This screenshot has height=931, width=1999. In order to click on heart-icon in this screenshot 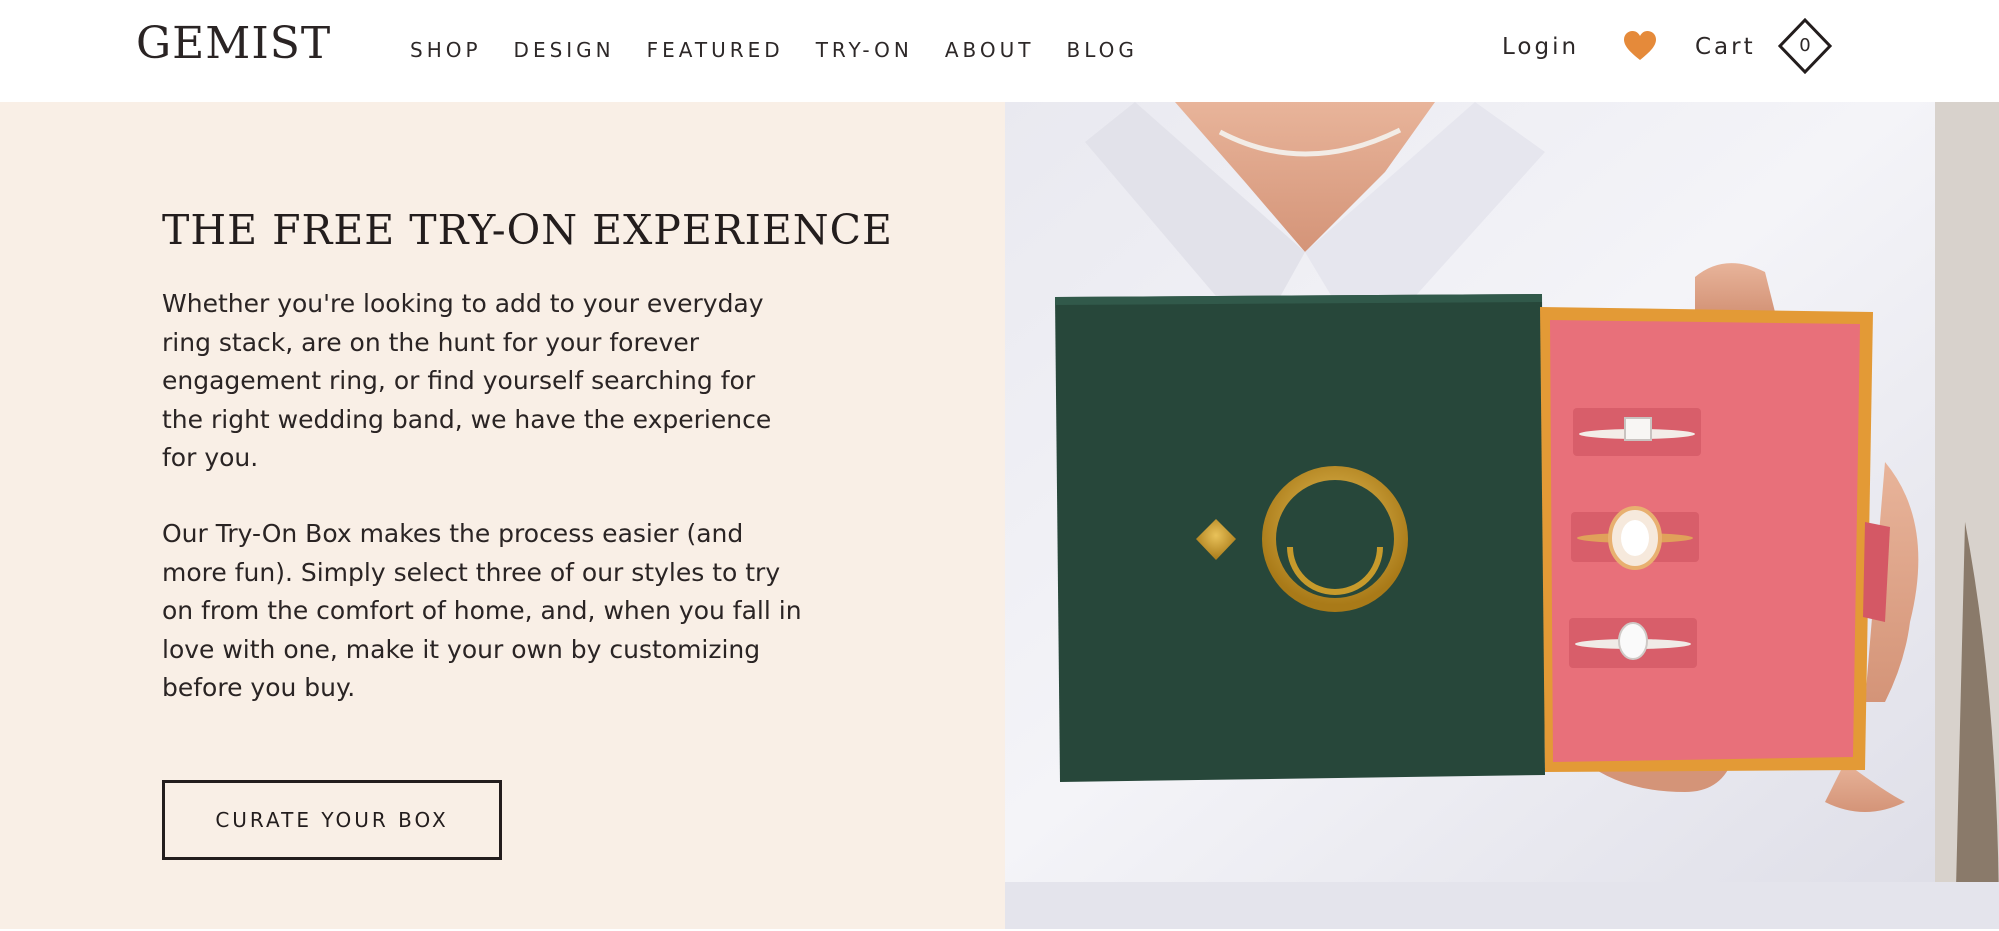, I will do `click(1640, 46)`.